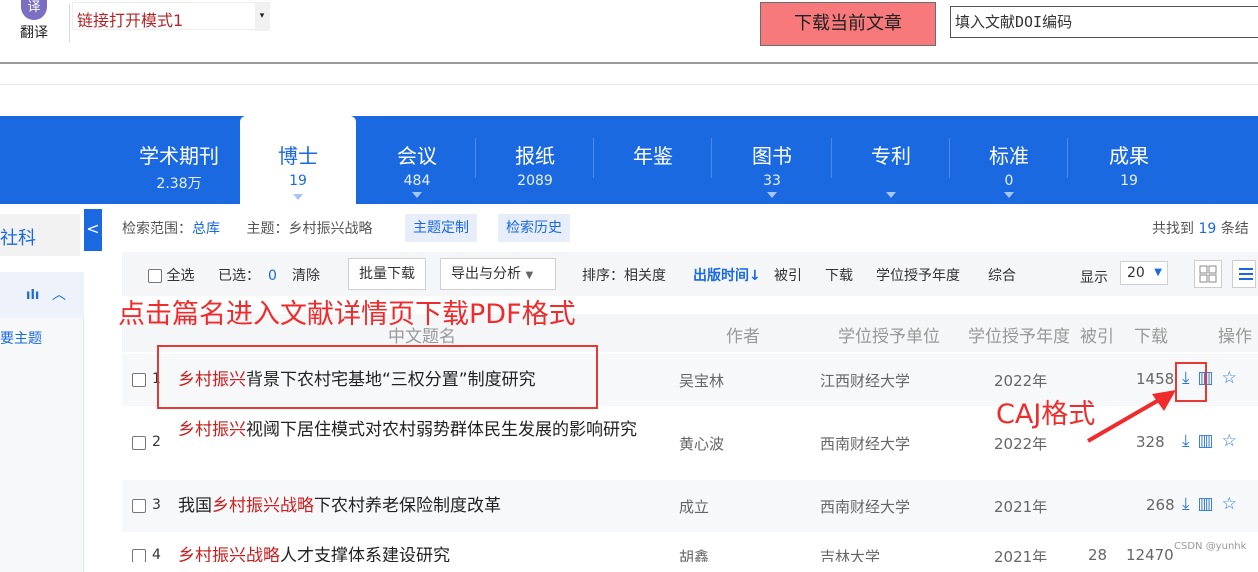 This screenshot has width=1258, height=572. What do you see at coordinates (701, 380) in the screenshot?
I see `row-author: 吴宝林` at bounding box center [701, 380].